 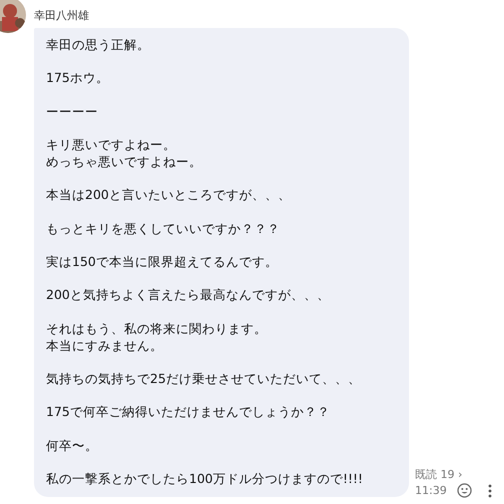 What do you see at coordinates (163, 229) in the screenshot?
I see `message-text: もっとキリを悪くしていいですか？？？` at bounding box center [163, 229].